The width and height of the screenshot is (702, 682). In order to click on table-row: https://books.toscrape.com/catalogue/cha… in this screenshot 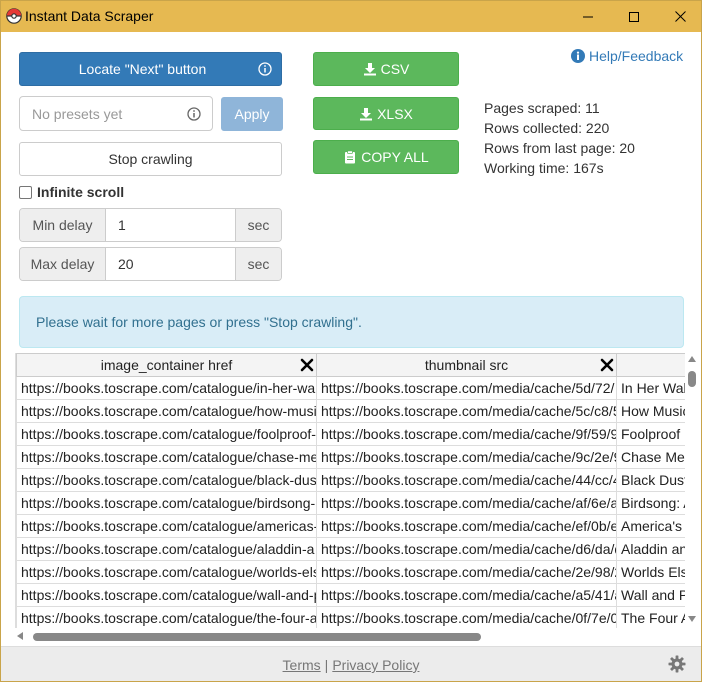, I will do `click(350, 457)`.